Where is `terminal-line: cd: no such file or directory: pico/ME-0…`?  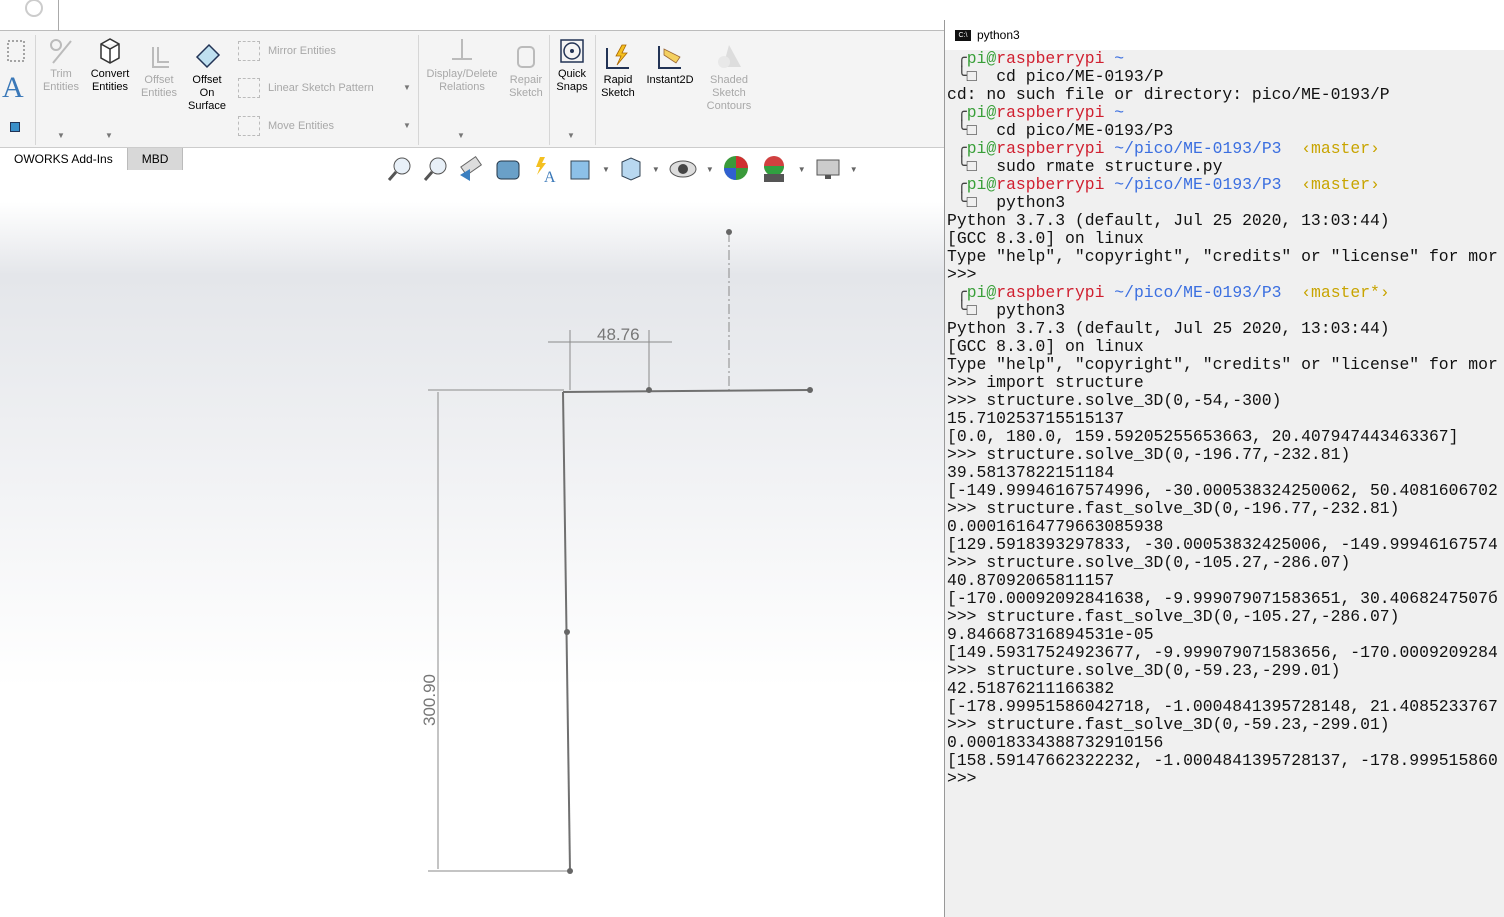
terminal-line: cd: no such file or directory: pico/ME-0… is located at coordinates (1225, 95).